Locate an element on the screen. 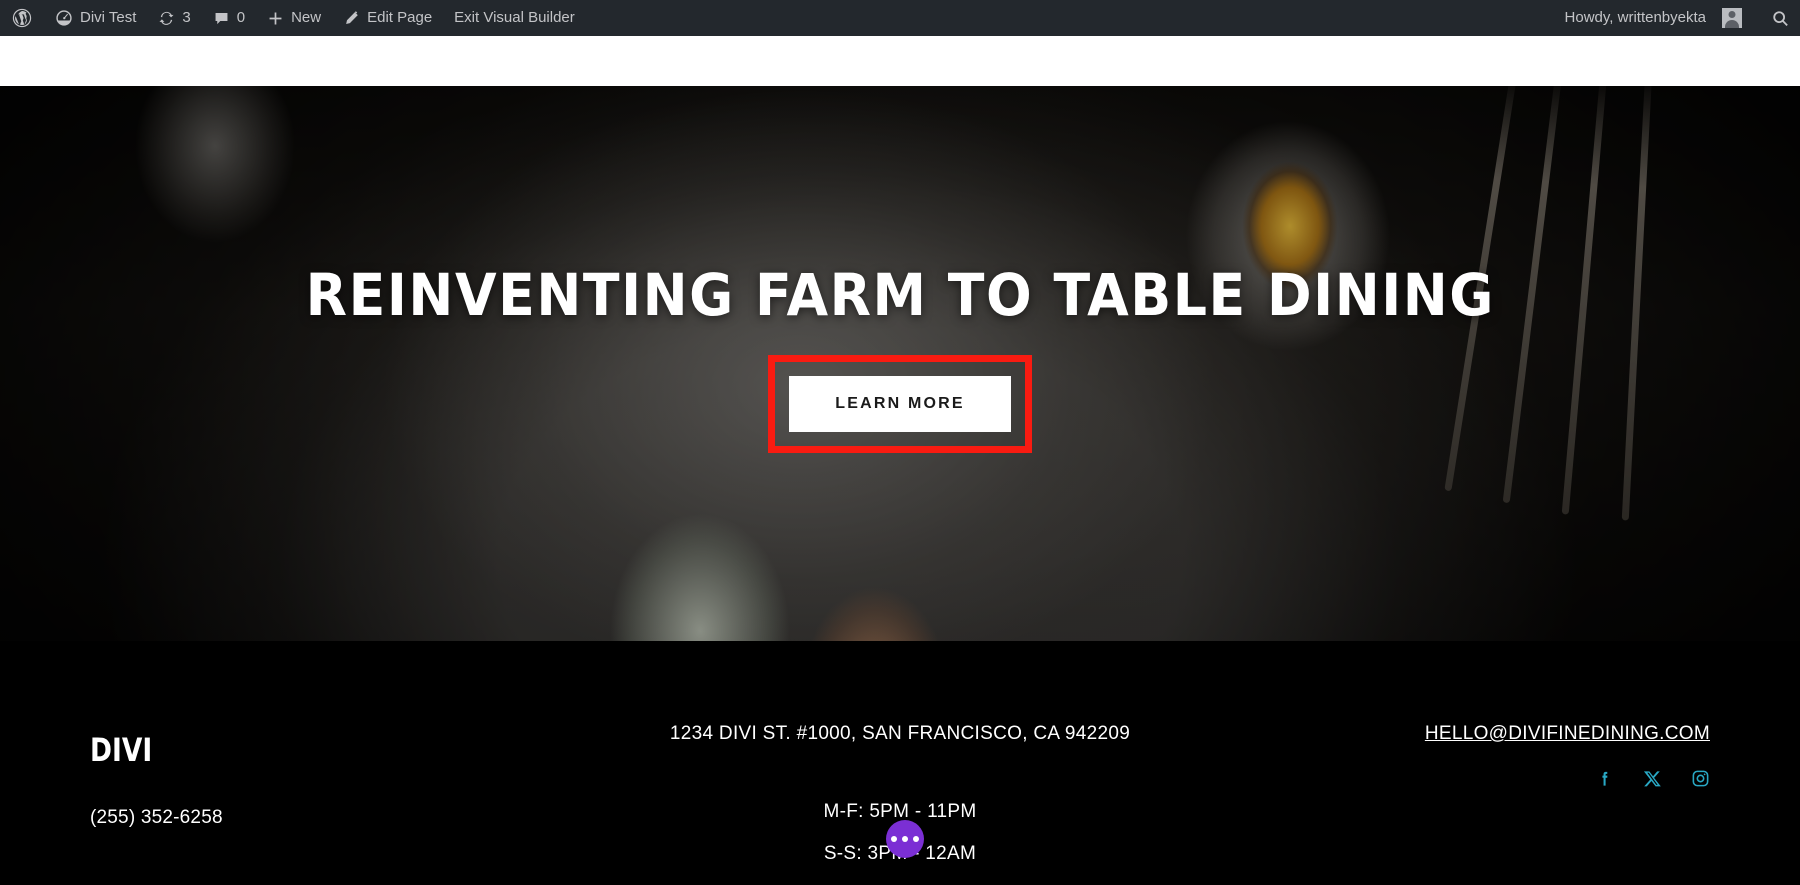 The width and height of the screenshot is (1800, 885). footer-column-left: DIVI (255) 352-6258 is located at coordinates (315, 763).